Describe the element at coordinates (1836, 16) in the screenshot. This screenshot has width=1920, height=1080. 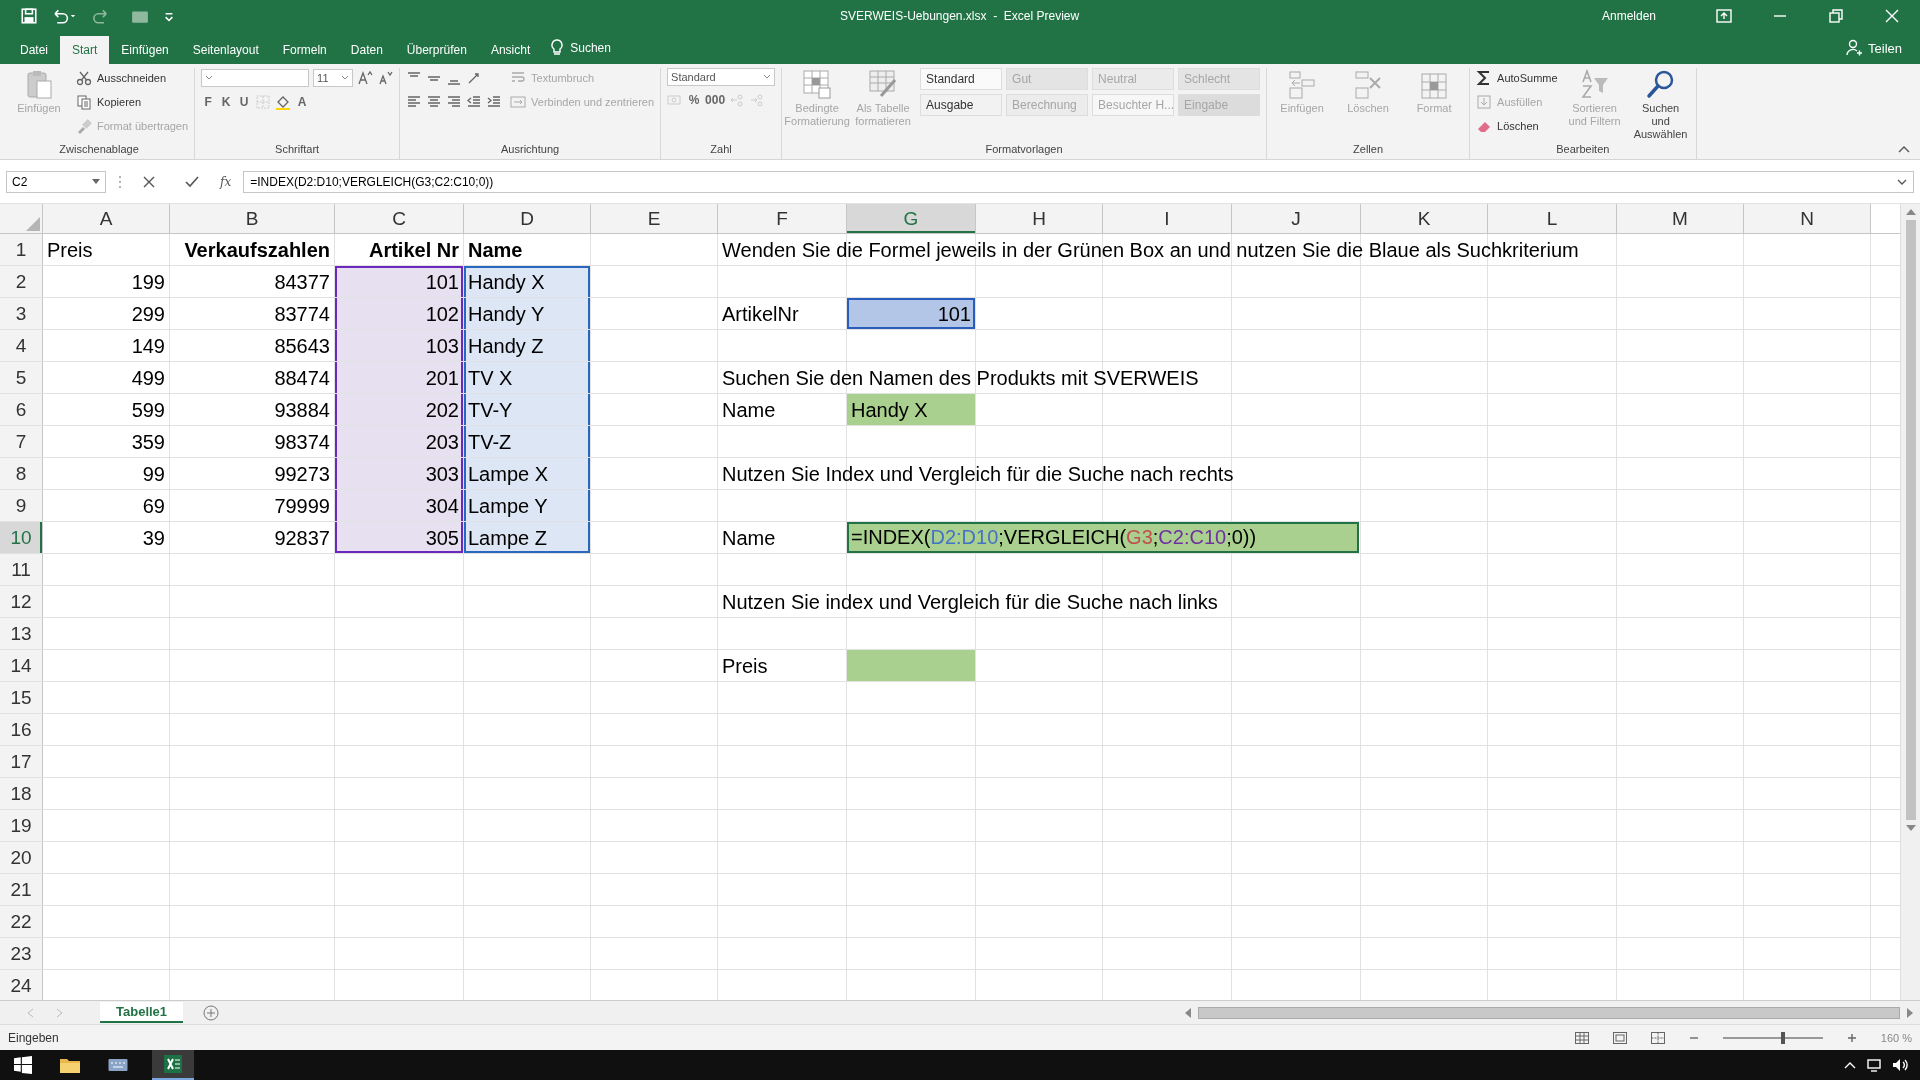
I see `restore-icon` at that location.